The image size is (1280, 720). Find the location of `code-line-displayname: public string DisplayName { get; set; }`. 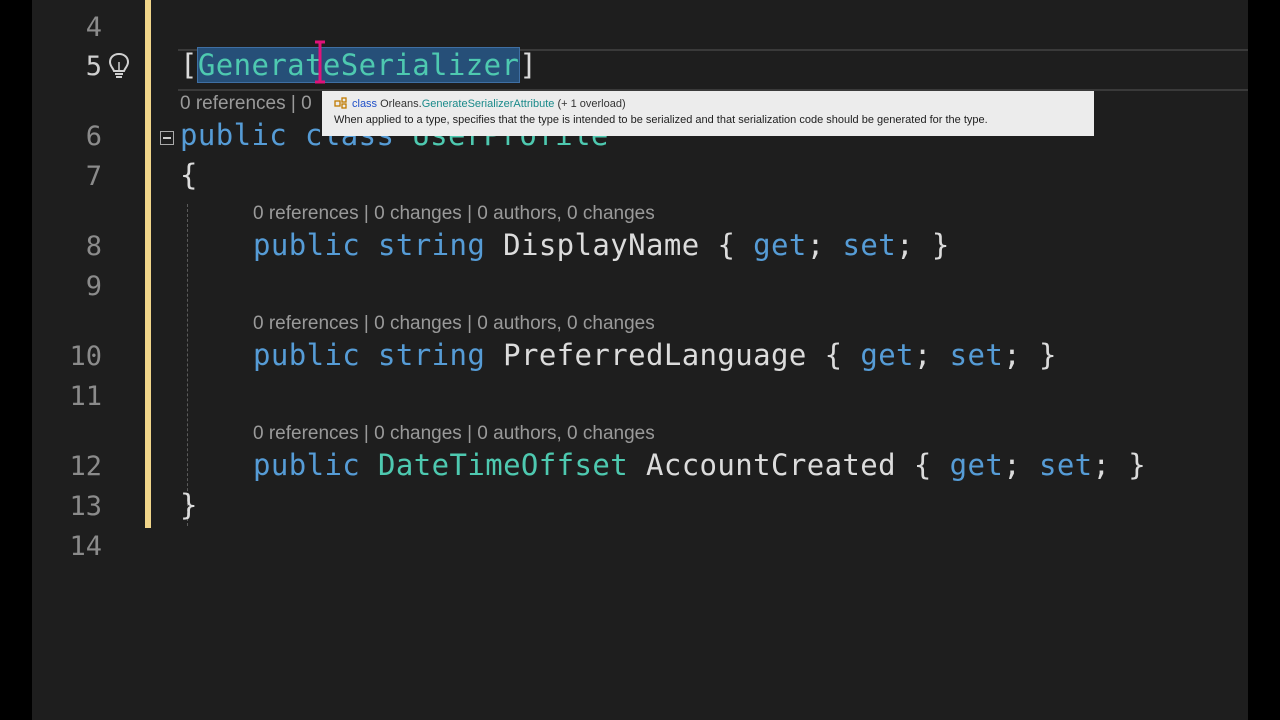

code-line-displayname: public string DisplayName { get; set; } is located at coordinates (601, 245).